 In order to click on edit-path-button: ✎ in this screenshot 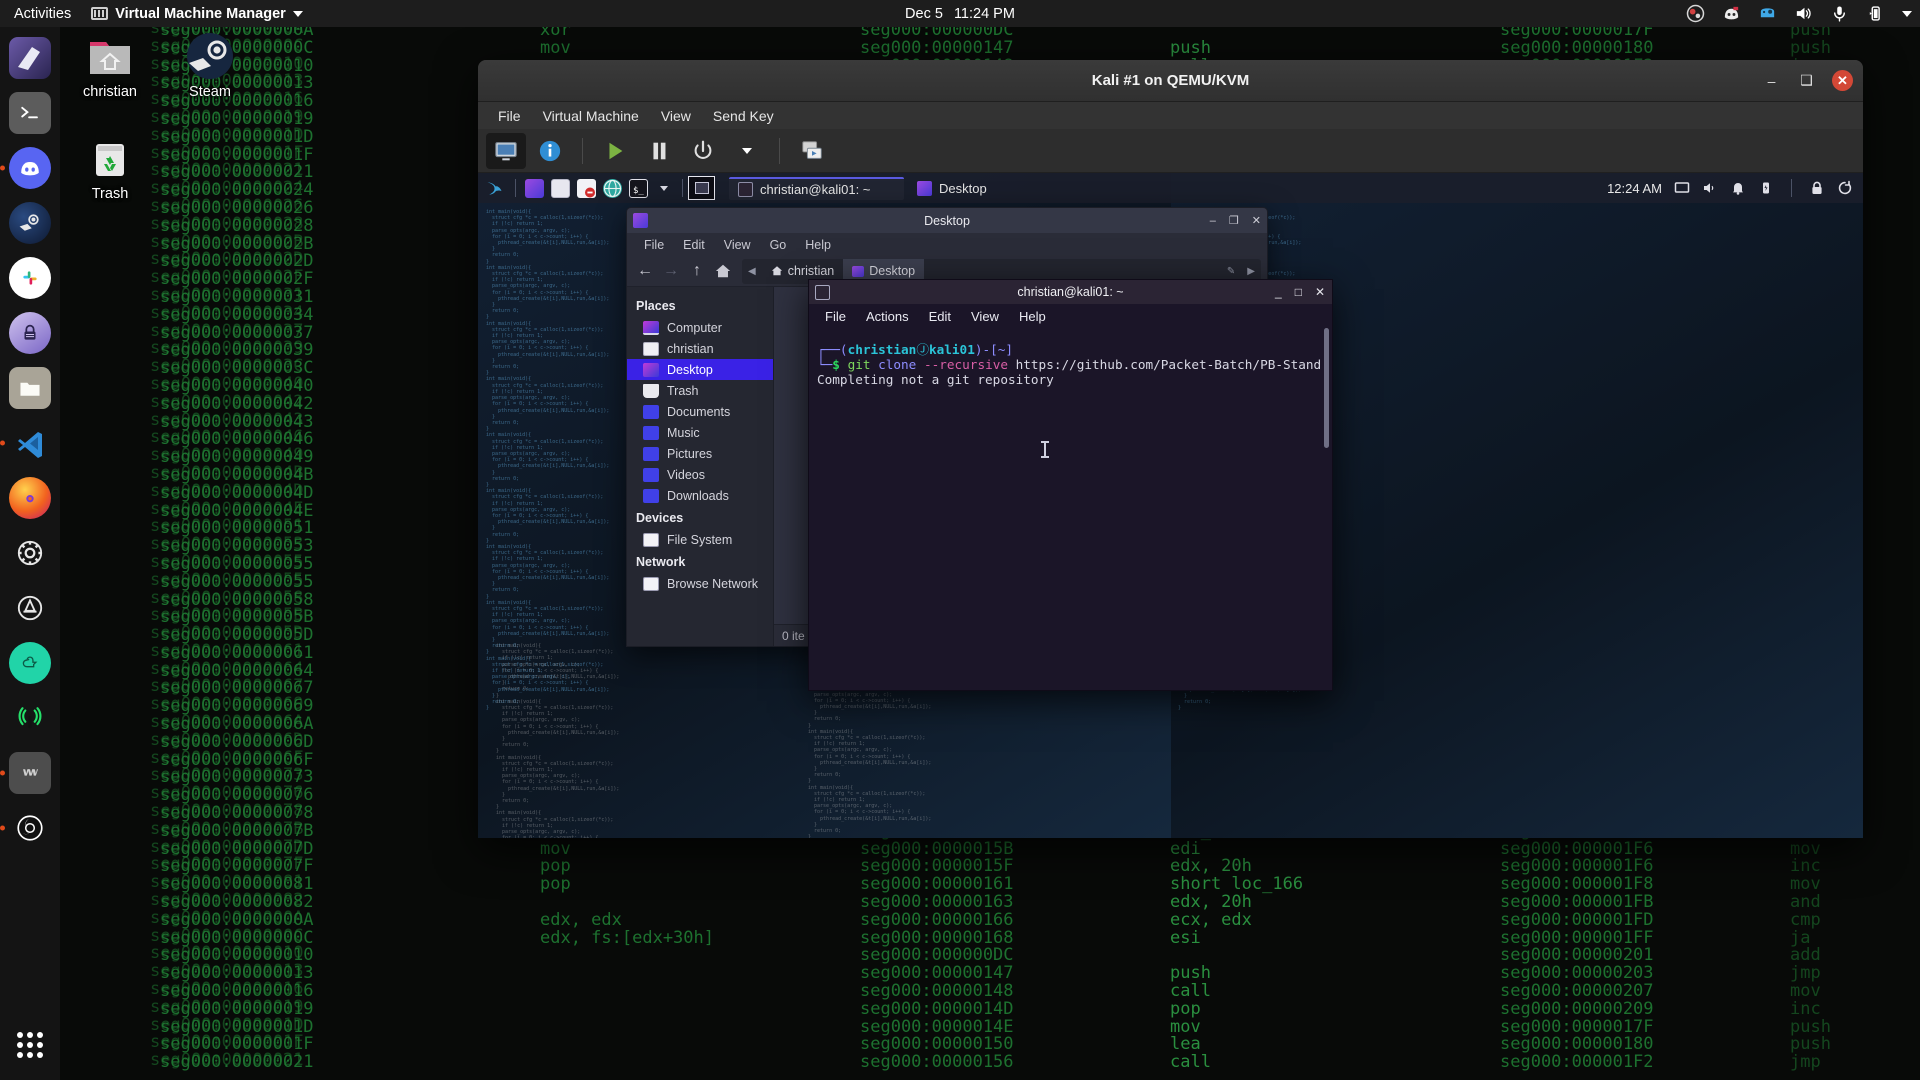, I will do `click(1231, 271)`.